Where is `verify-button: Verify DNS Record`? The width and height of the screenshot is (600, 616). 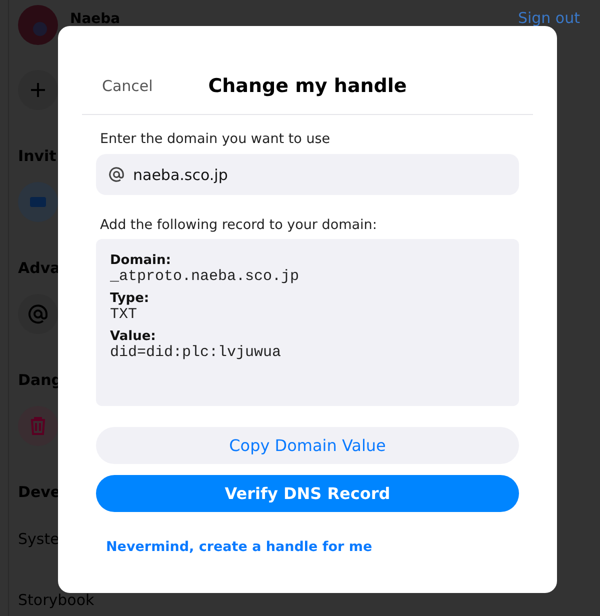 verify-button: Verify DNS Record is located at coordinates (307, 493).